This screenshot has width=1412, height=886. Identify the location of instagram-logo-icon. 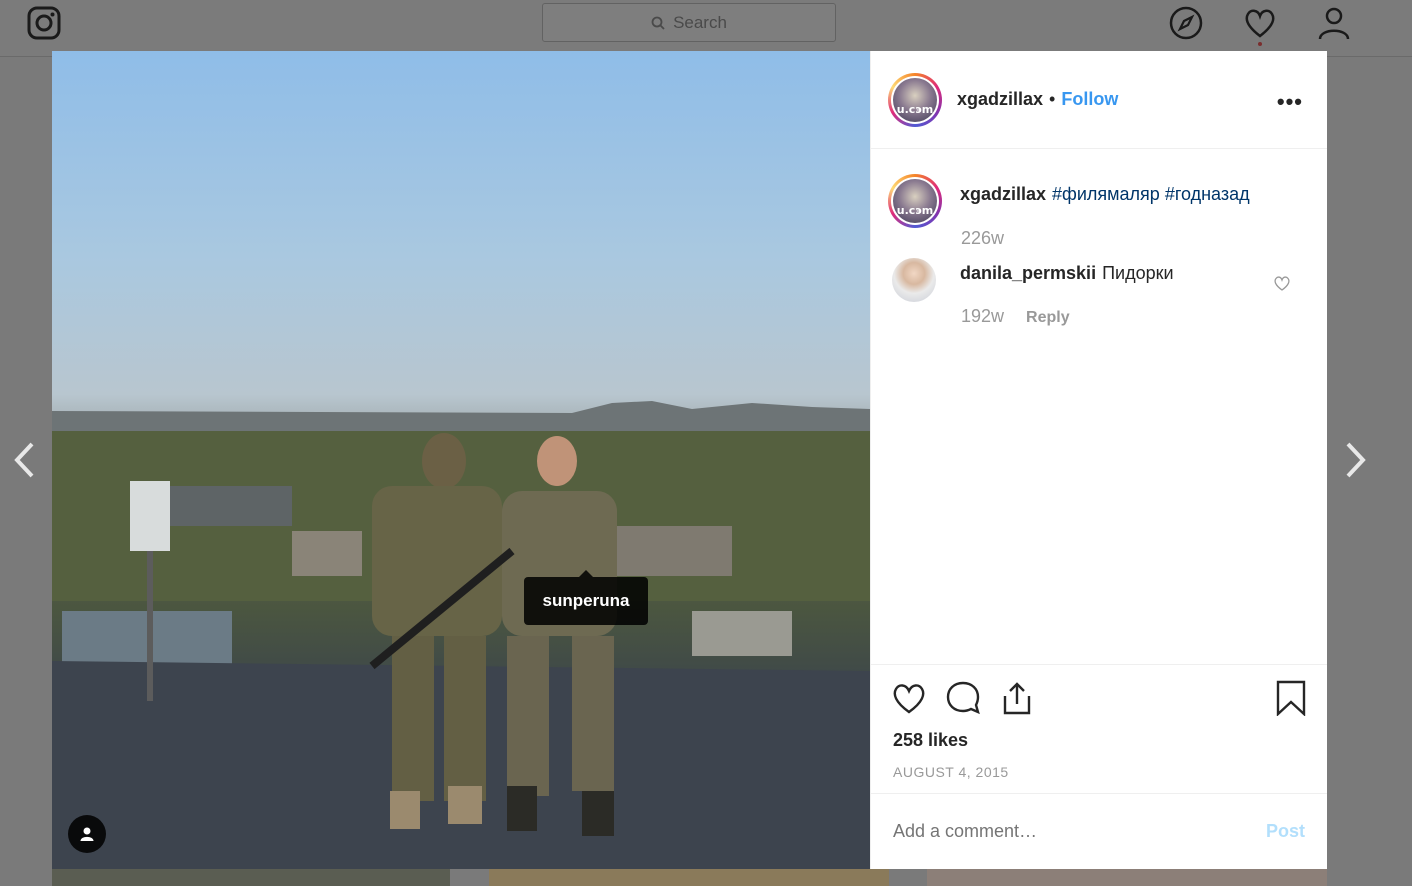
(44, 23).